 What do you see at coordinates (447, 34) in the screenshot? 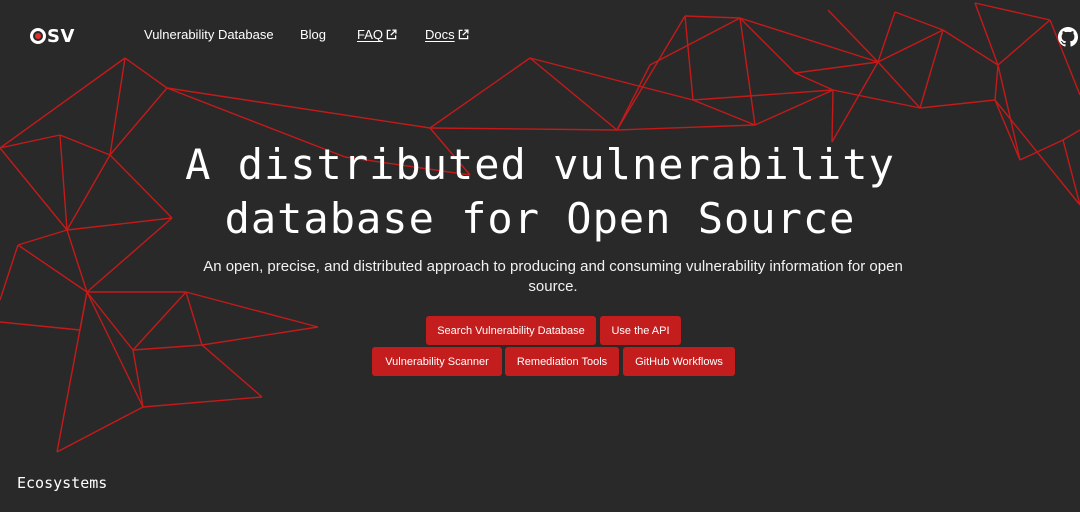
I see `nav-link-docs: Docs` at bounding box center [447, 34].